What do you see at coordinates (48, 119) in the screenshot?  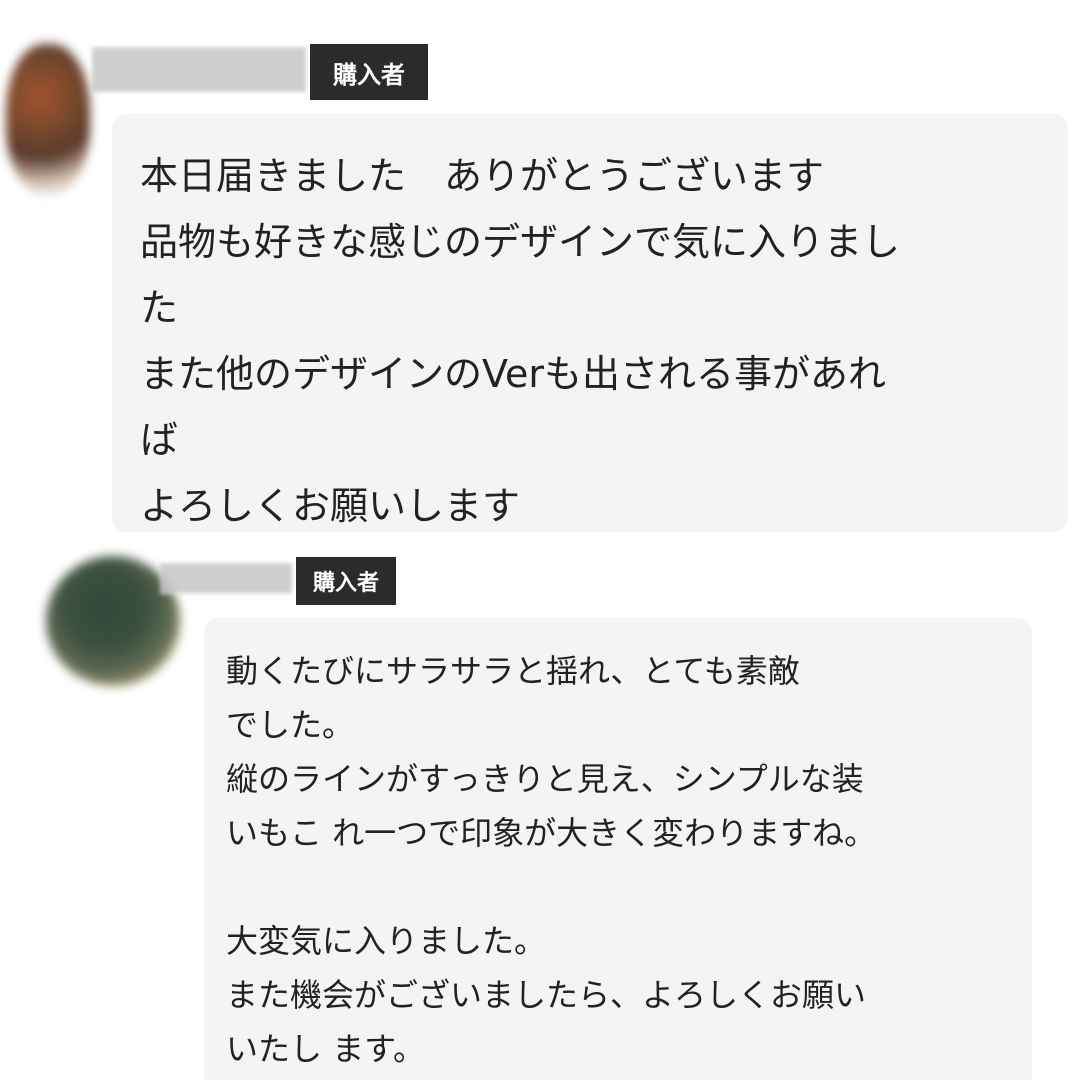 I see `avatar` at bounding box center [48, 119].